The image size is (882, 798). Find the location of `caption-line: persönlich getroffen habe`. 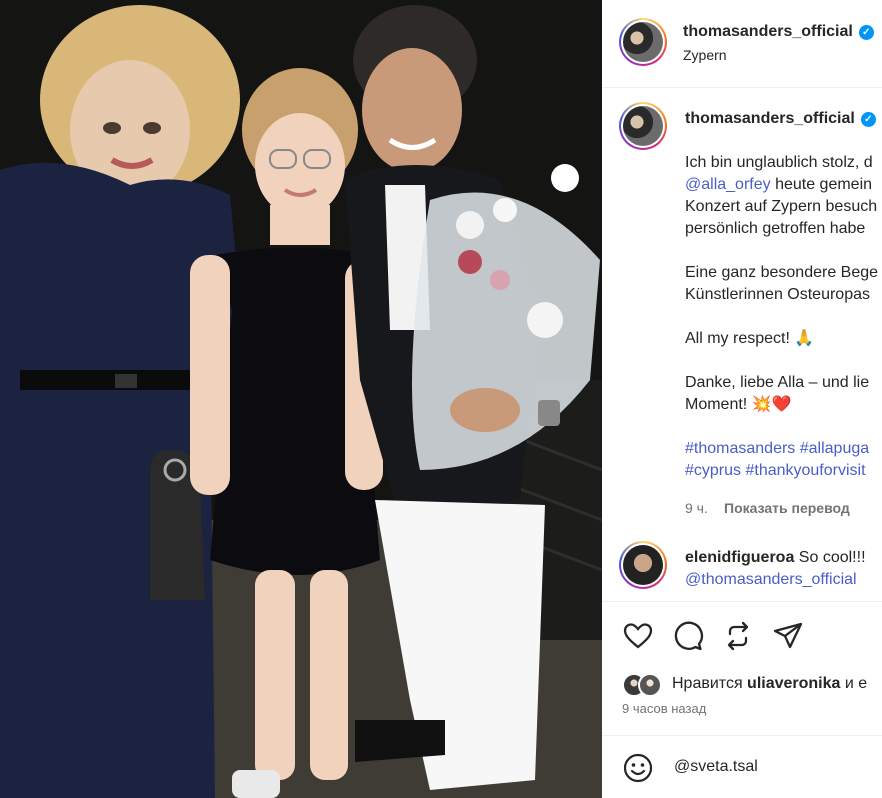

caption-line: persönlich getroffen habe is located at coordinates (775, 228).